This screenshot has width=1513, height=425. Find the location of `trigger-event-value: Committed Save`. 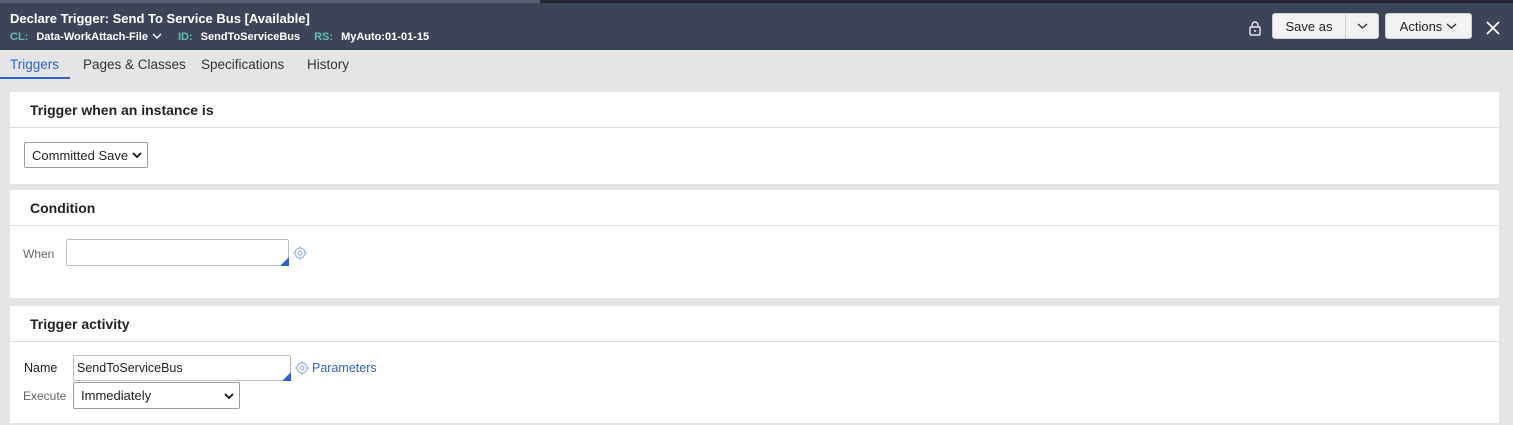

trigger-event-value: Committed Save is located at coordinates (80, 155).